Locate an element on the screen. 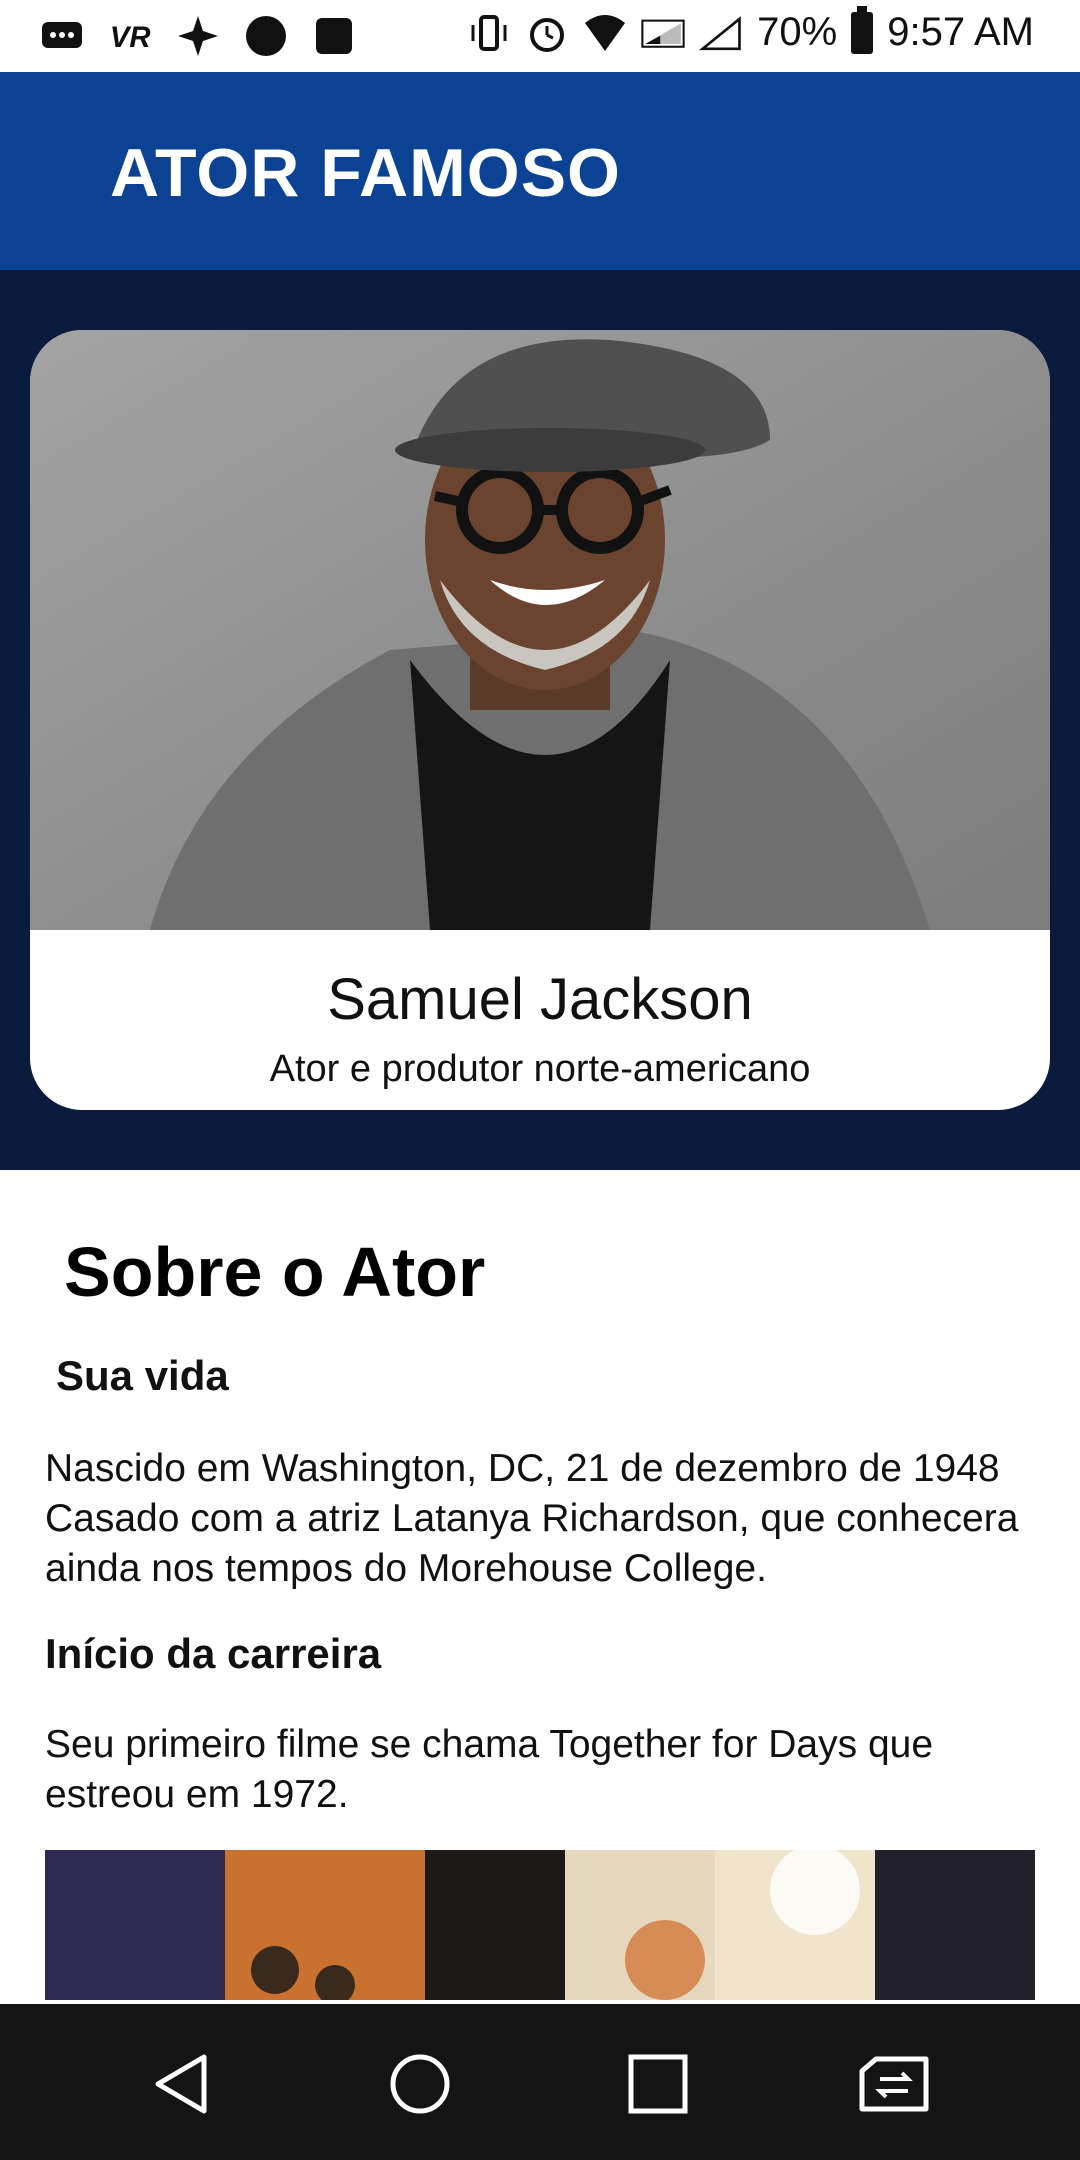  message-icon is located at coordinates (62, 36).